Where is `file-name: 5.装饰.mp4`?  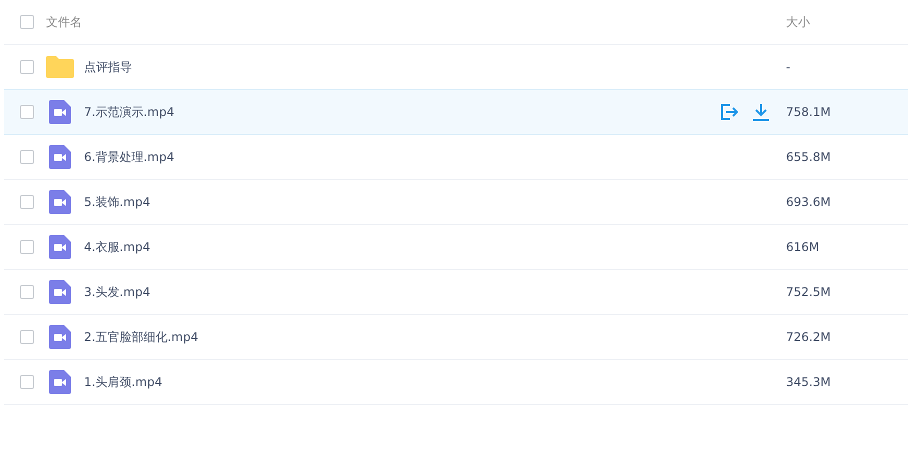
file-name: 5.装饰.mp4 is located at coordinates (118, 202).